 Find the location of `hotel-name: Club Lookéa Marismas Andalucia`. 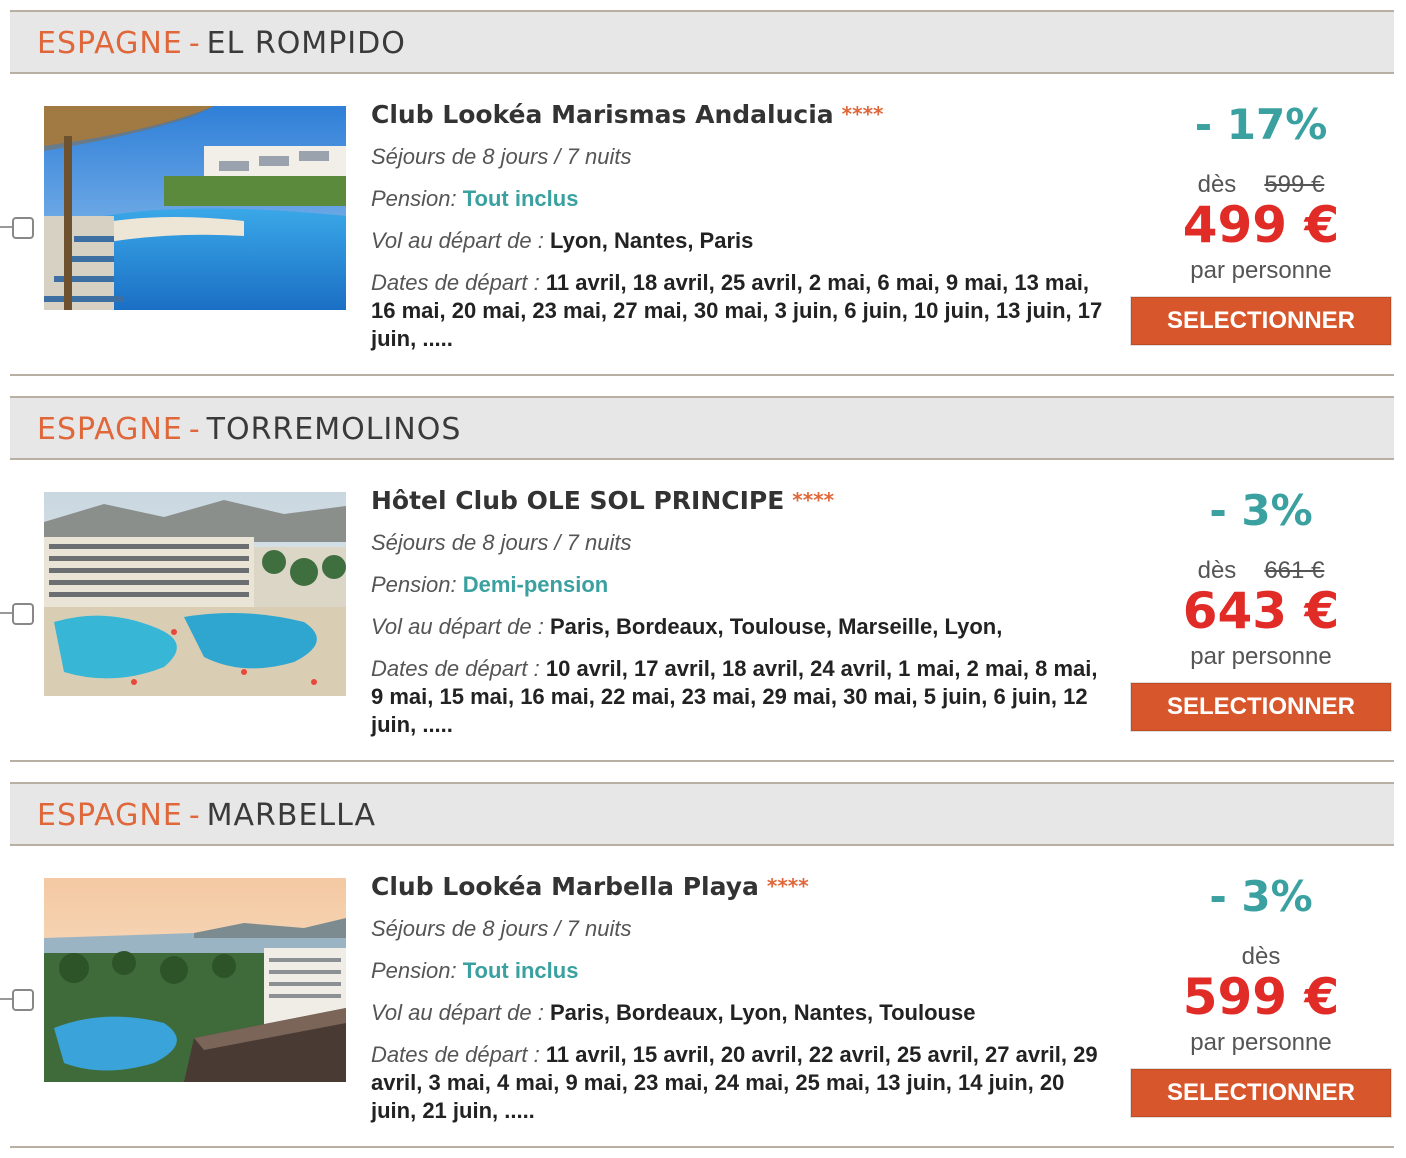

hotel-name: Club Lookéa Marismas Andalucia is located at coordinates (602, 114).